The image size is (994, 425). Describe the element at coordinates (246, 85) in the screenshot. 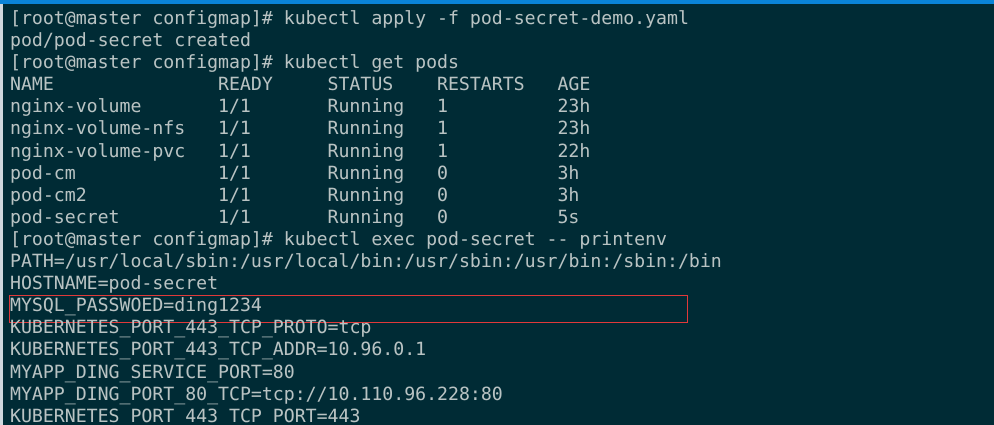

I see `column-header: READY` at that location.